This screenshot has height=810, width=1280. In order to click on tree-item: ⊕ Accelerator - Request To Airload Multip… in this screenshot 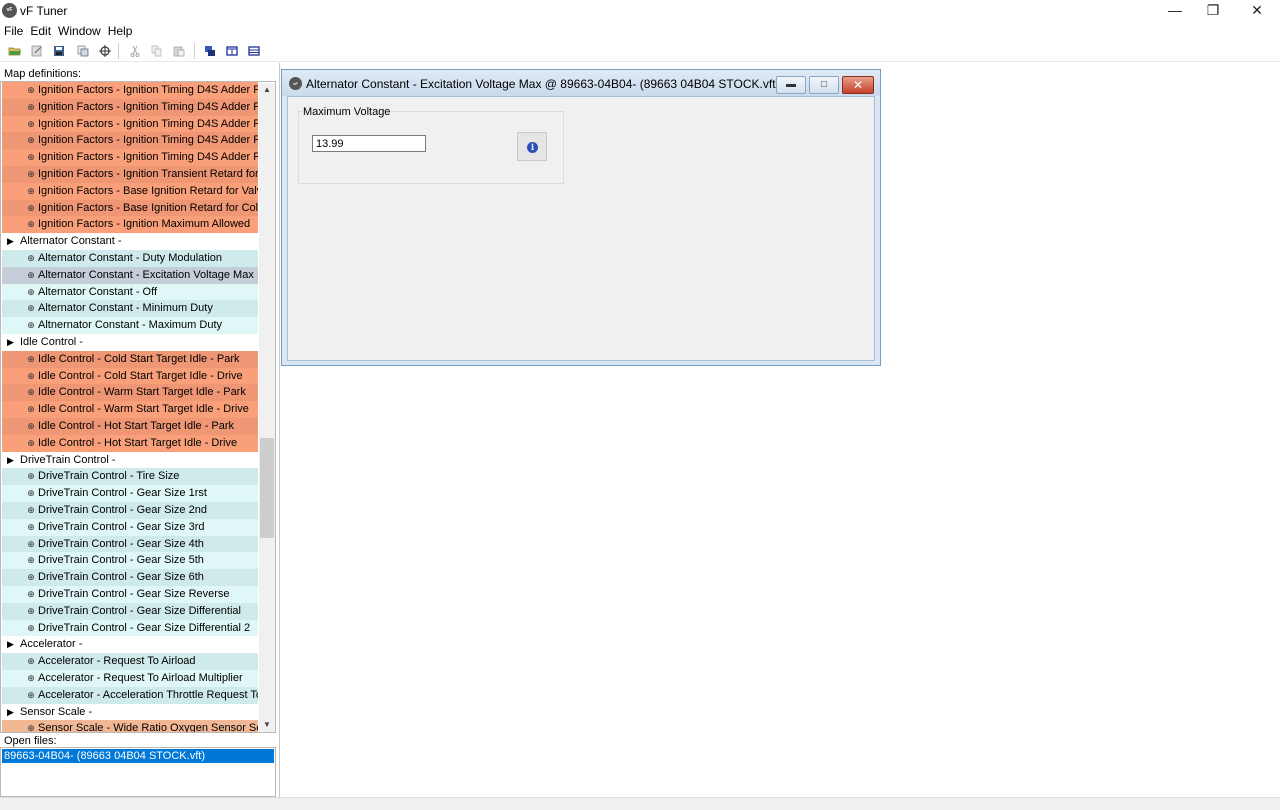, I will do `click(130, 678)`.